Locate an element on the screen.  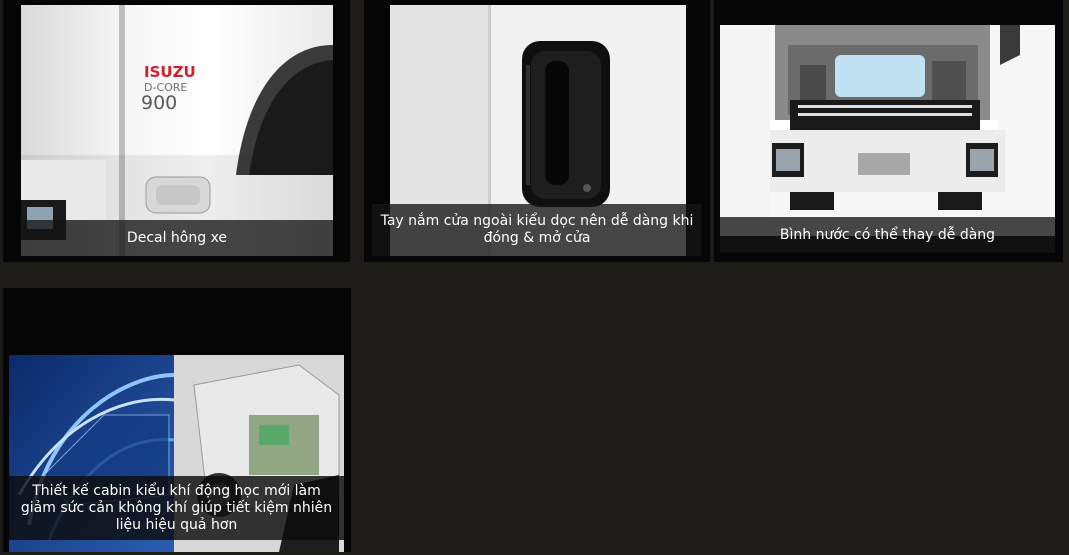
caption-text: Bình nước có thể thay dễ dàng is located at coordinates (887, 234).